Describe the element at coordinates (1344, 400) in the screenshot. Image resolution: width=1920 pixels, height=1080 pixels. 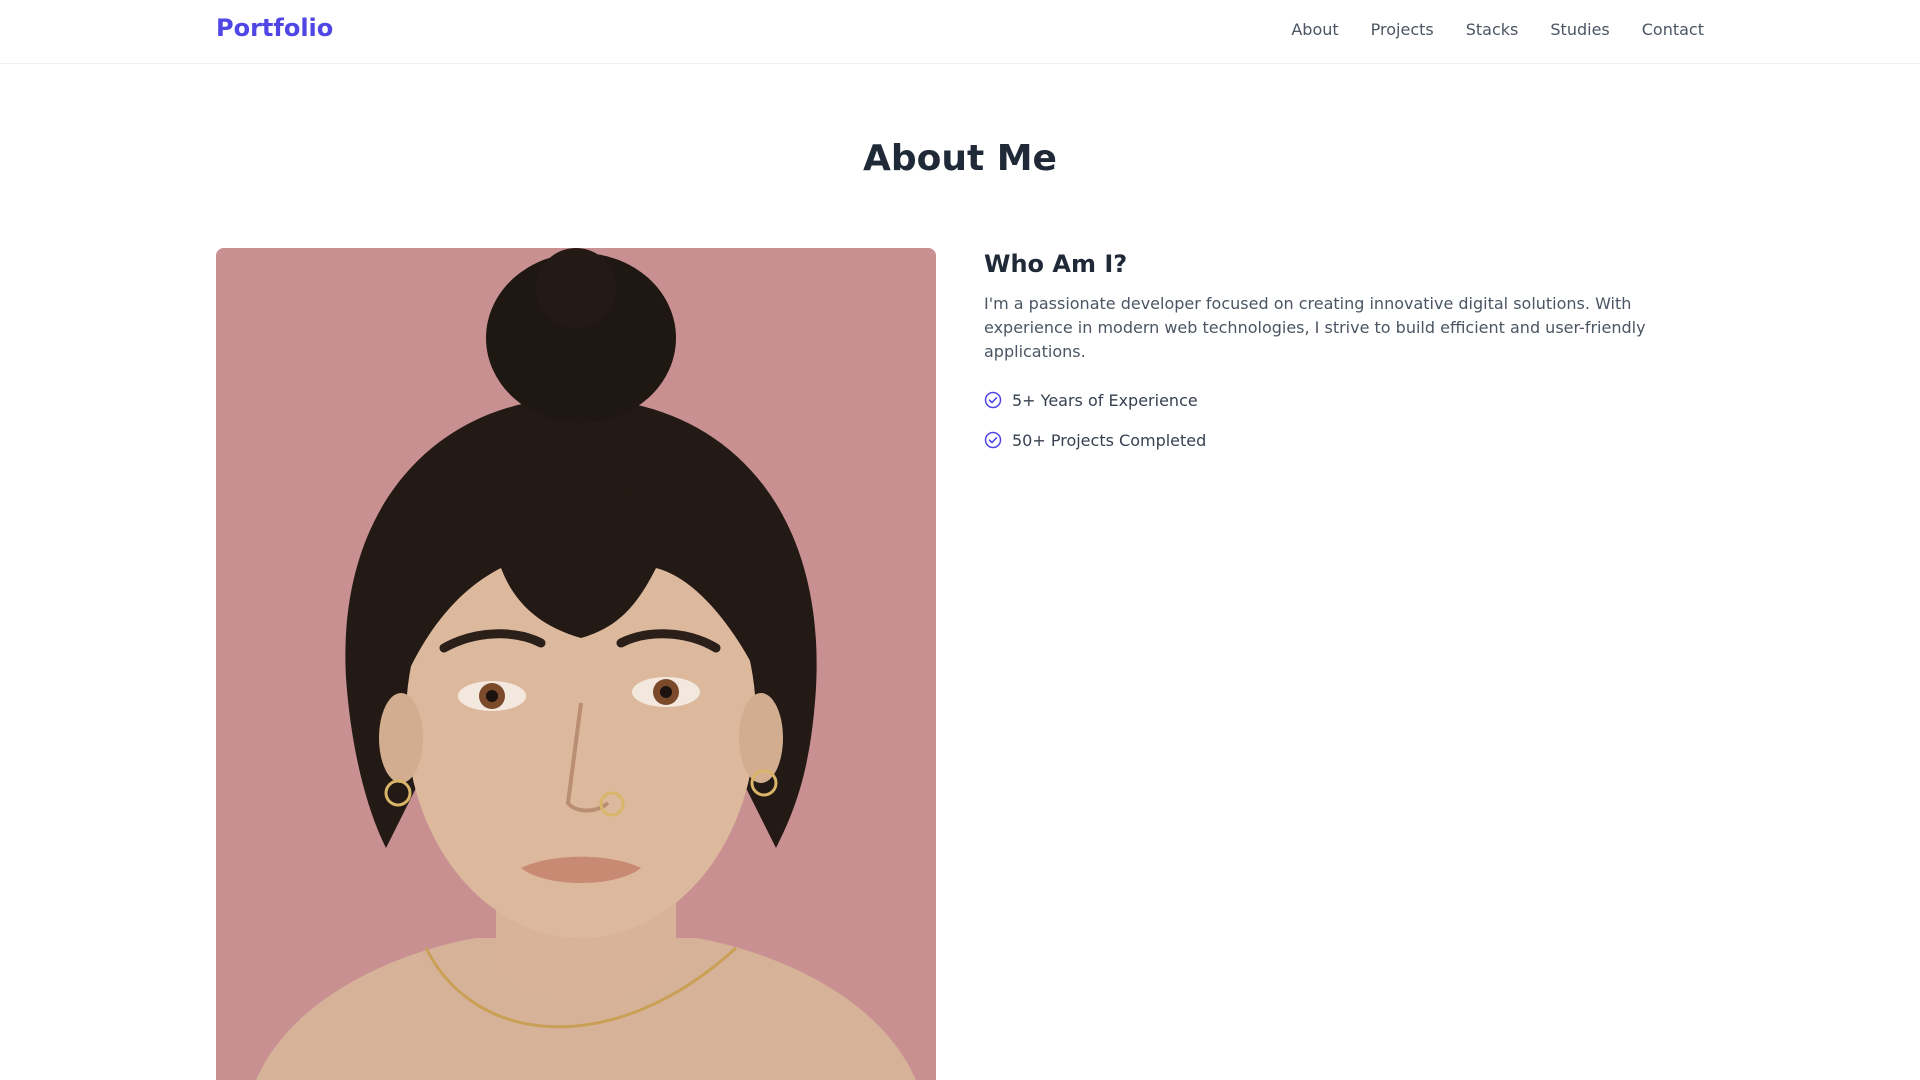
I see `fact-item-experience: 5+ Years of Experience` at that location.